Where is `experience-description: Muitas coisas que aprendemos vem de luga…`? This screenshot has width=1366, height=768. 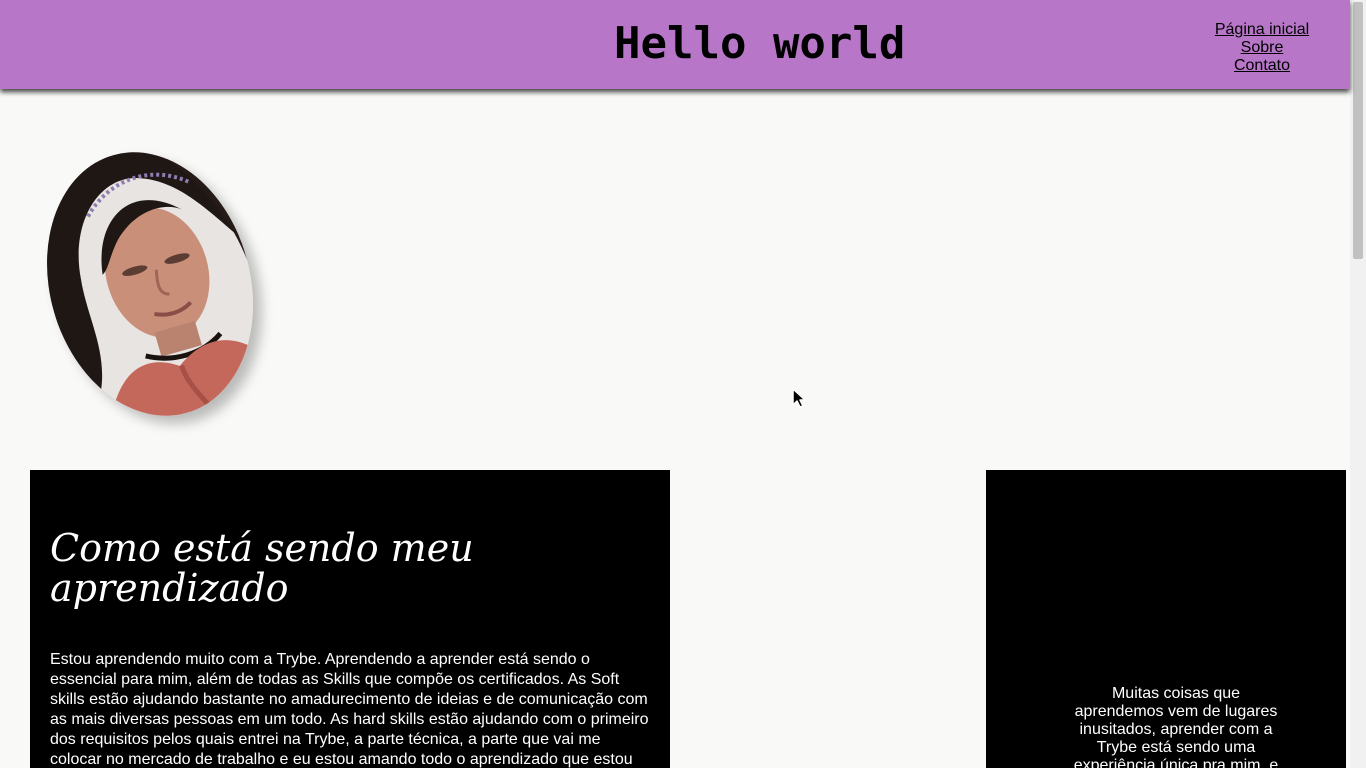
experience-description: Muitas coisas que aprendemos vem de luga… is located at coordinates (1176, 726).